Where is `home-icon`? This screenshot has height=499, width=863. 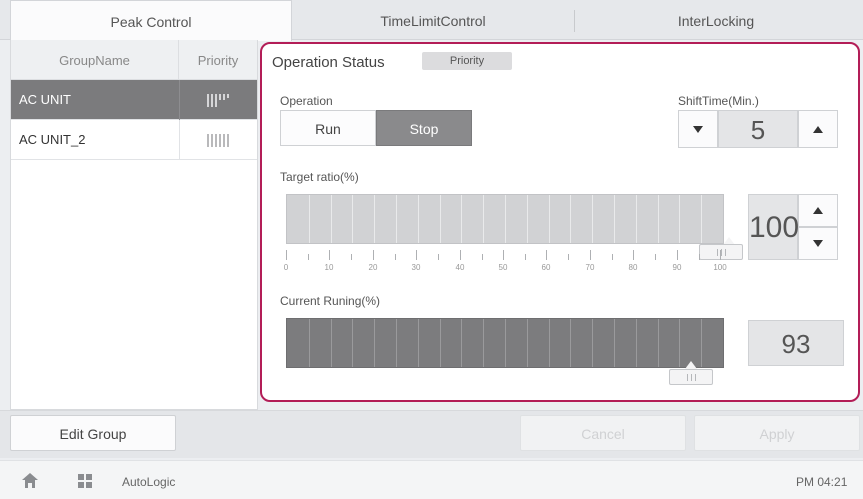 home-icon is located at coordinates (30, 480).